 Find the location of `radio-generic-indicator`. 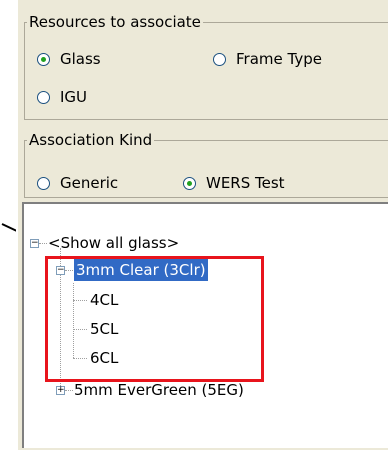

radio-generic-indicator is located at coordinates (43, 183).